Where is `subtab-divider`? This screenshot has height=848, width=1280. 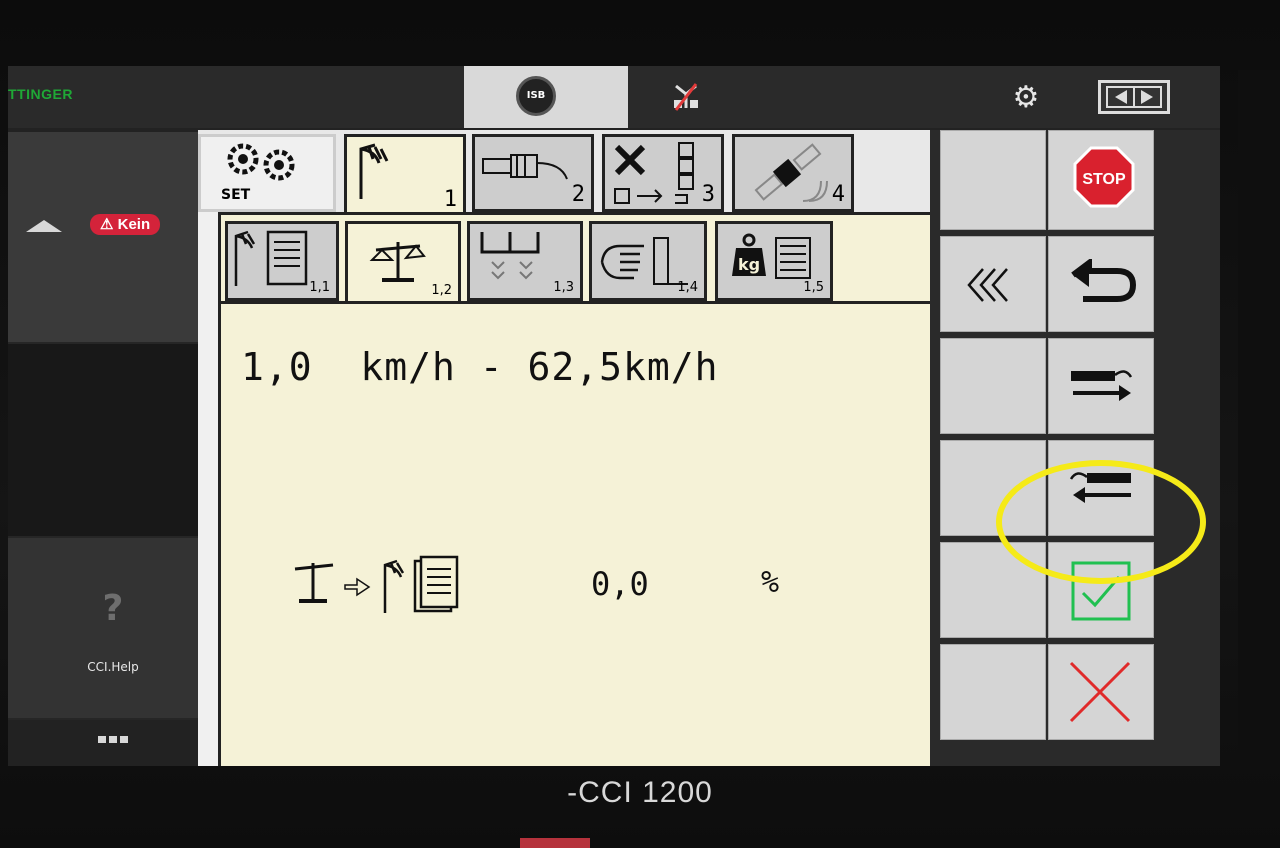 subtab-divider is located at coordinates (589, 302).